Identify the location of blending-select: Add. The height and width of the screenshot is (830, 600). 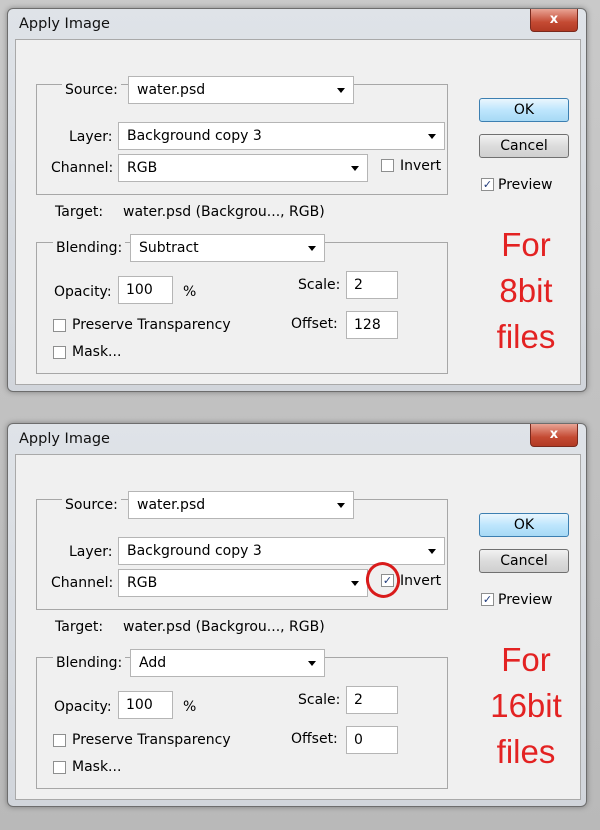
(227, 663).